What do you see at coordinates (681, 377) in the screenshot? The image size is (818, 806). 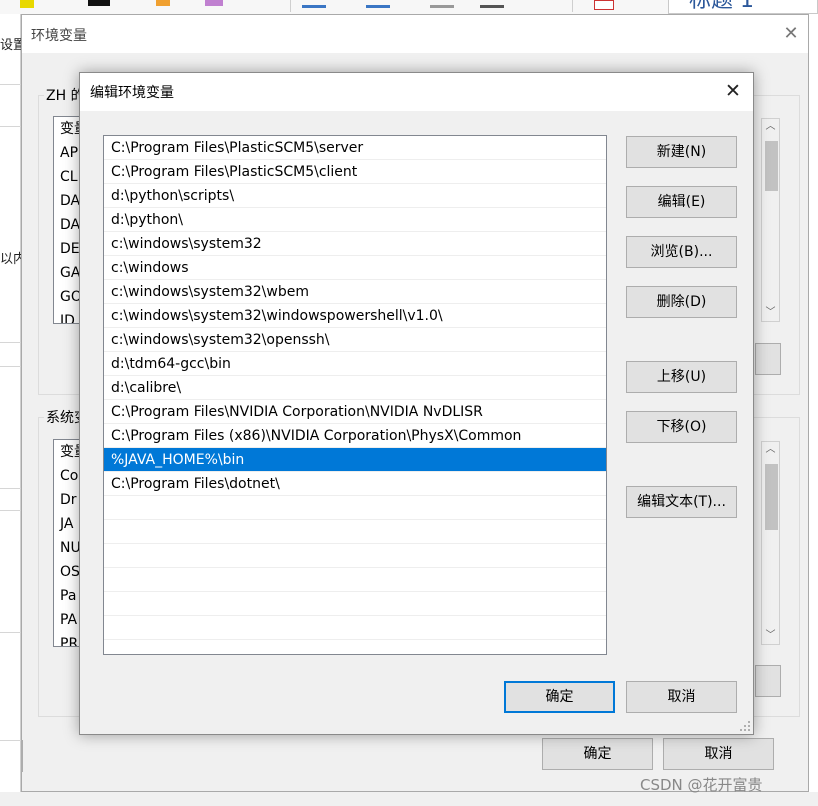 I see `move-up-button: 上移(U)` at bounding box center [681, 377].